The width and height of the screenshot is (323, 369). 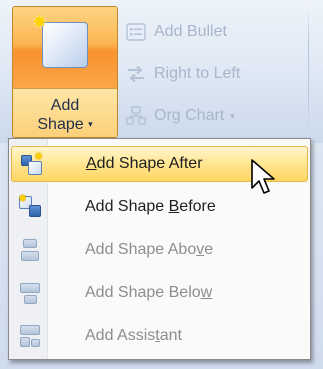 I want to click on org-chart-label: Org Chart, so click(x=189, y=115).